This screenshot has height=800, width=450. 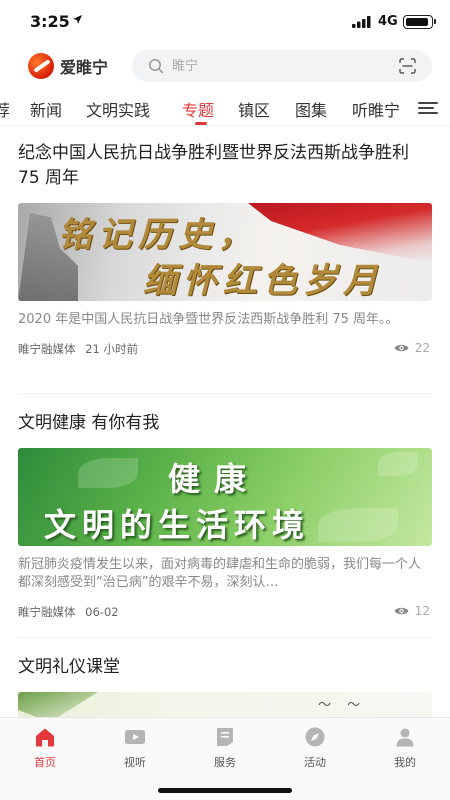 I want to click on tab-gallery: 图集, so click(x=311, y=109).